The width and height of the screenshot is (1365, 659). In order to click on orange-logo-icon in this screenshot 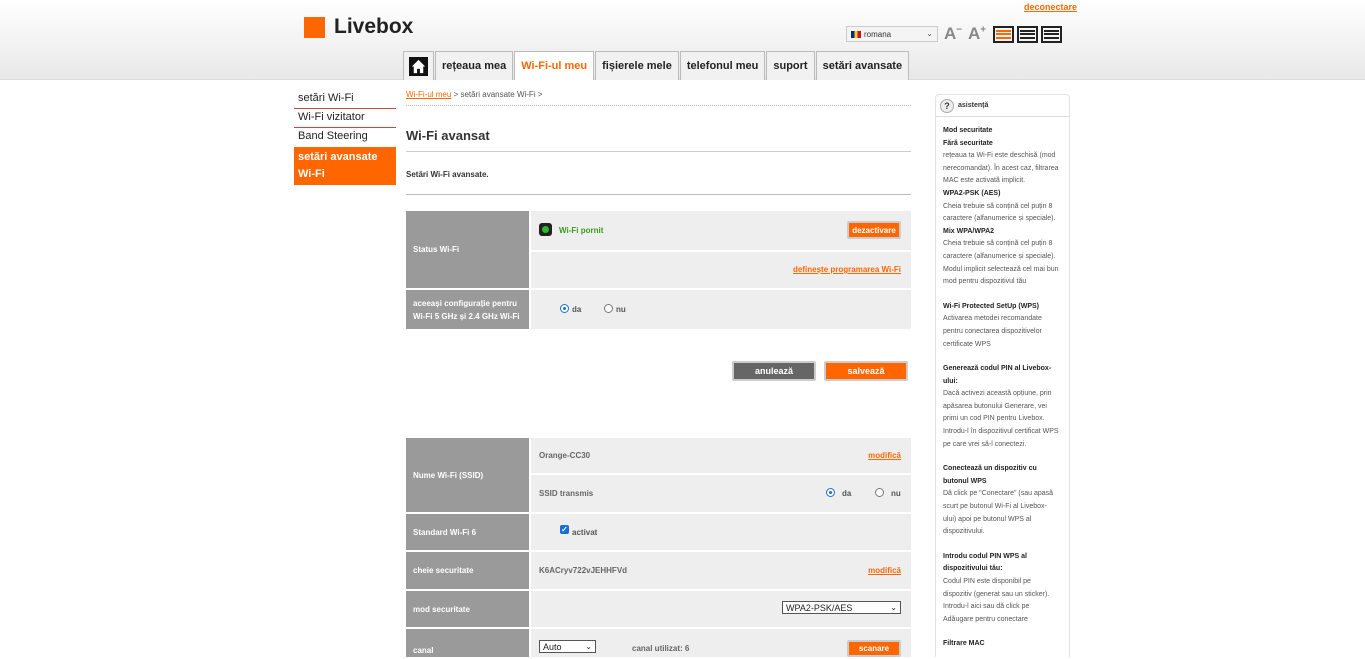, I will do `click(314, 27)`.